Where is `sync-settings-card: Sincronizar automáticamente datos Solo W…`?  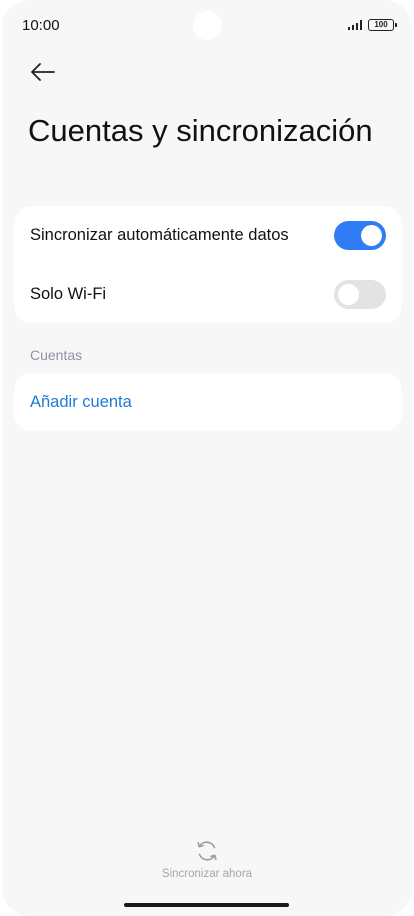 sync-settings-card: Sincronizar automáticamente datos Solo W… is located at coordinates (208, 264).